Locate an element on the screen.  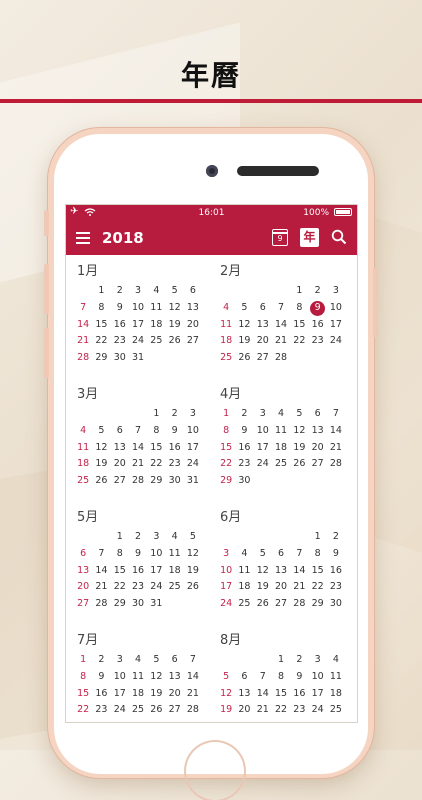
day-cell: 14 is located at coordinates (138, 448).